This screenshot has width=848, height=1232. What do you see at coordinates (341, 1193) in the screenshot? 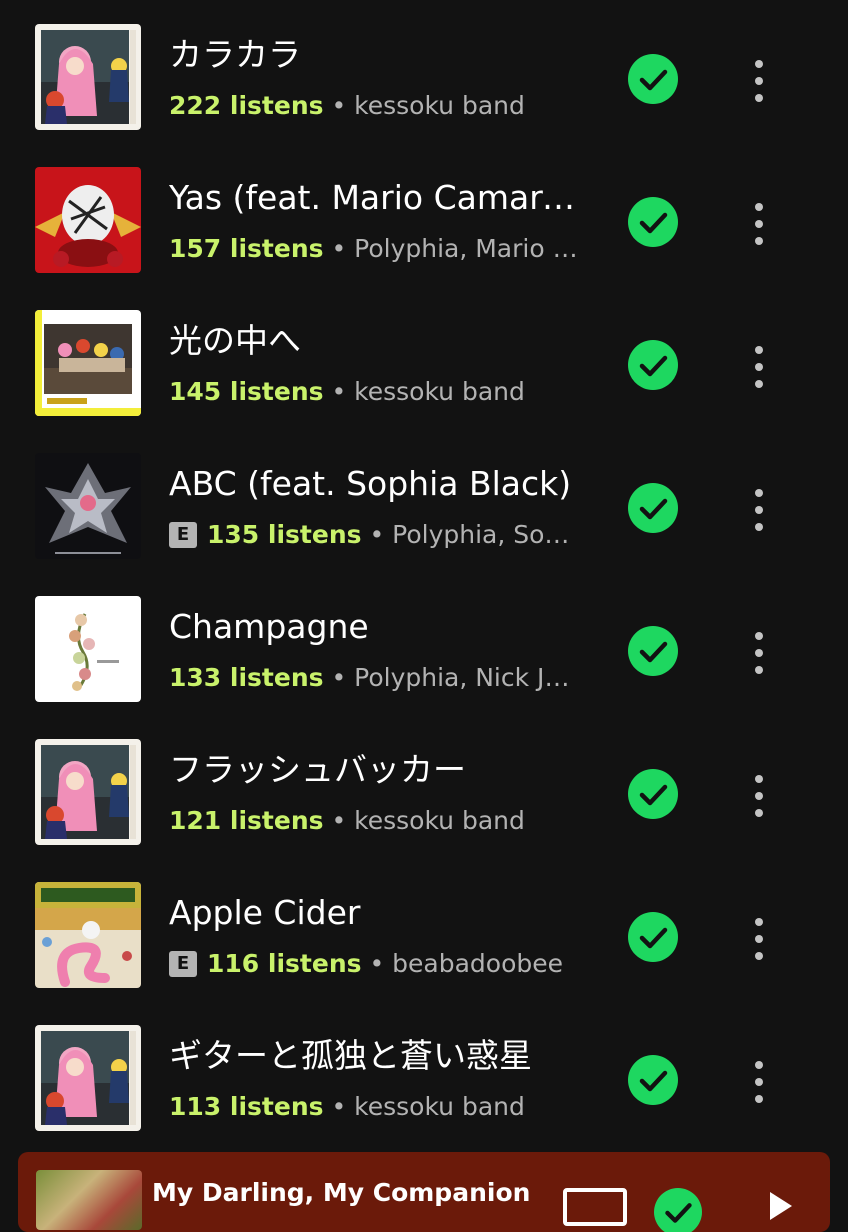
I see `now-playing-title: My Darling, My Companion` at bounding box center [341, 1193].